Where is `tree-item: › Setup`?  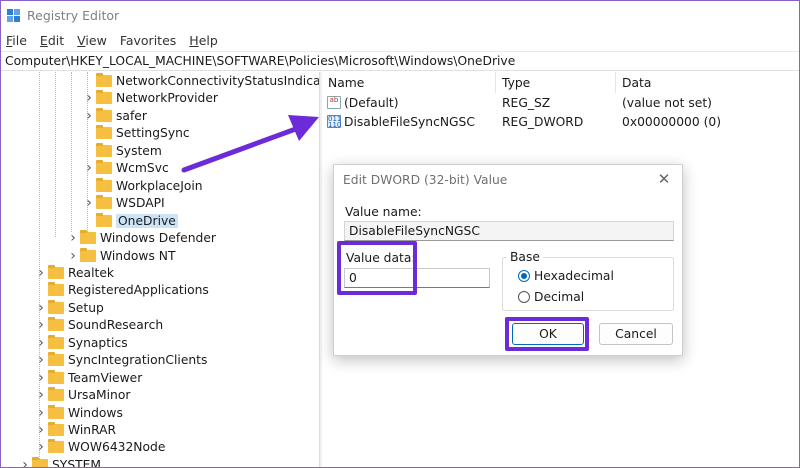
tree-item: › Setup is located at coordinates (69, 307).